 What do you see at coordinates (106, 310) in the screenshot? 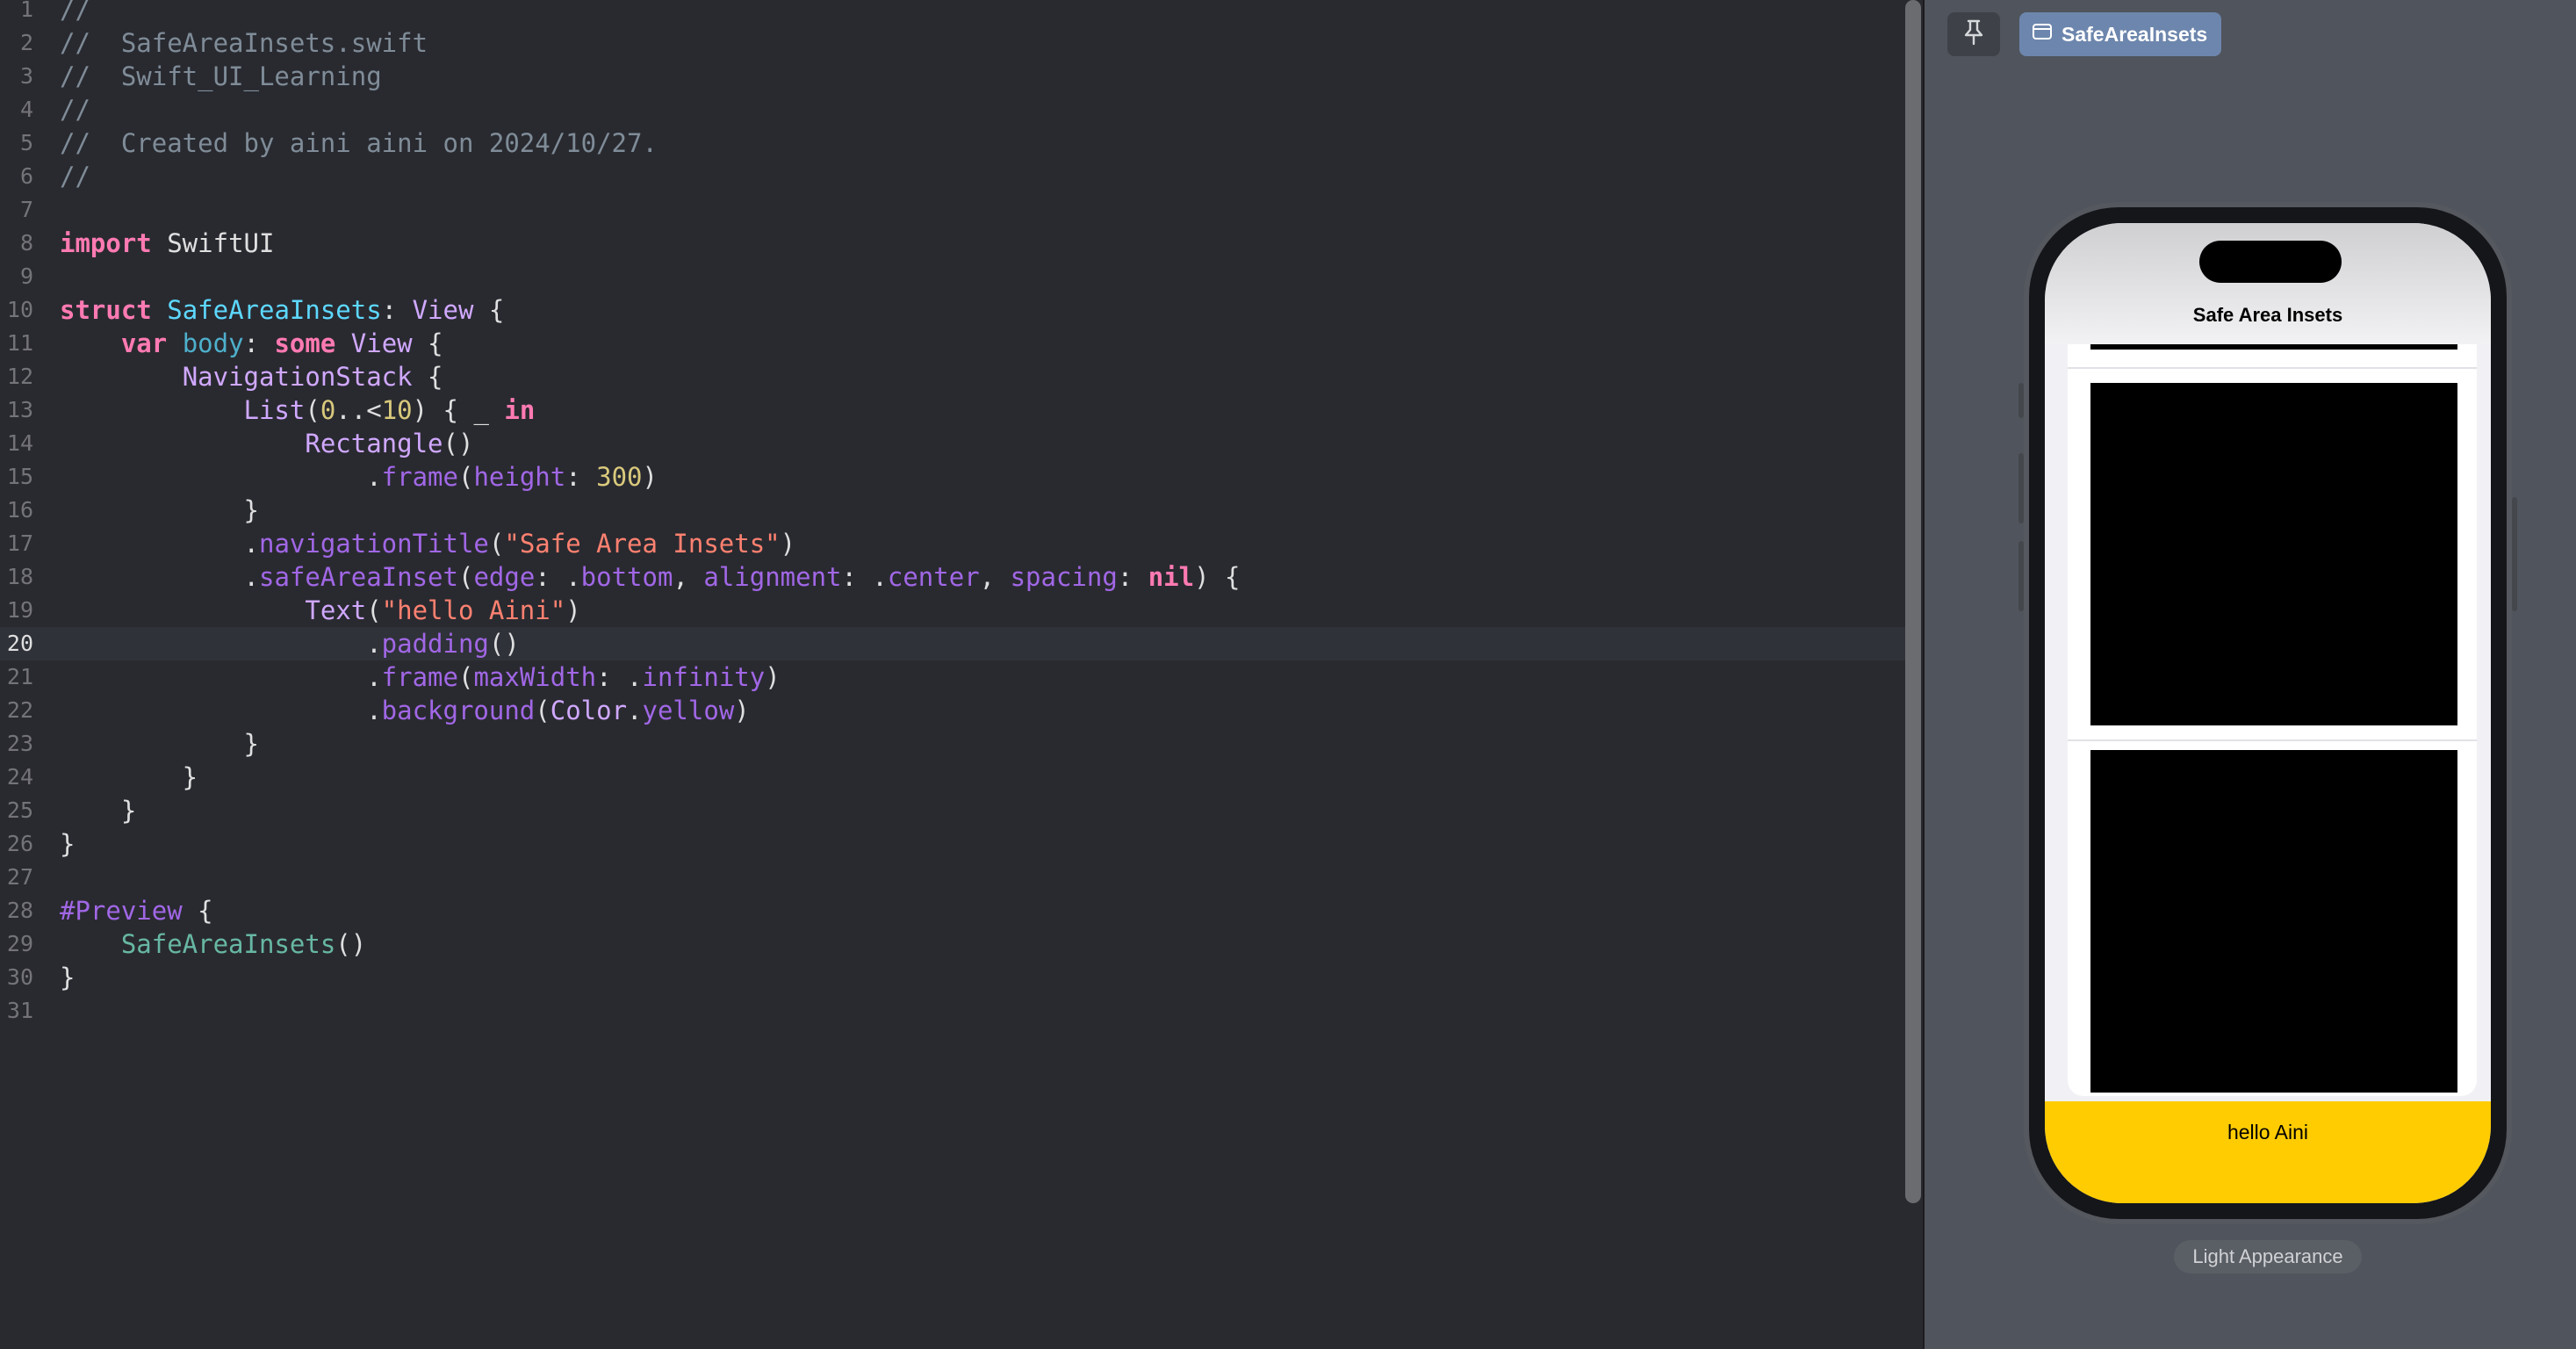
I see `code-token: struct` at bounding box center [106, 310].